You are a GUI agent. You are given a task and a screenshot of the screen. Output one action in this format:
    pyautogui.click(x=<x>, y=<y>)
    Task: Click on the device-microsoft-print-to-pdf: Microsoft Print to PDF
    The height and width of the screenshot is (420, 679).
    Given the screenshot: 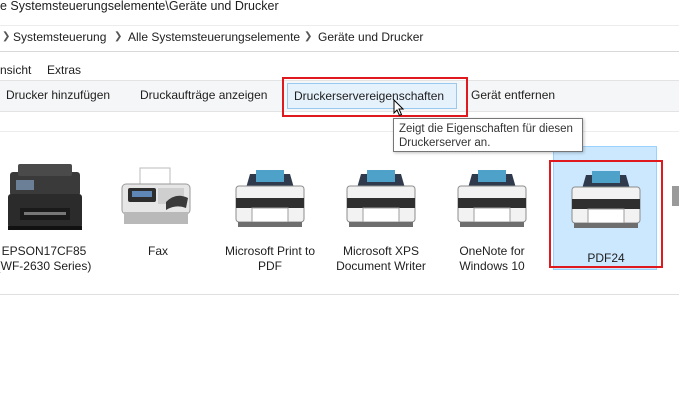 What is the action you would take?
    pyautogui.click(x=270, y=209)
    